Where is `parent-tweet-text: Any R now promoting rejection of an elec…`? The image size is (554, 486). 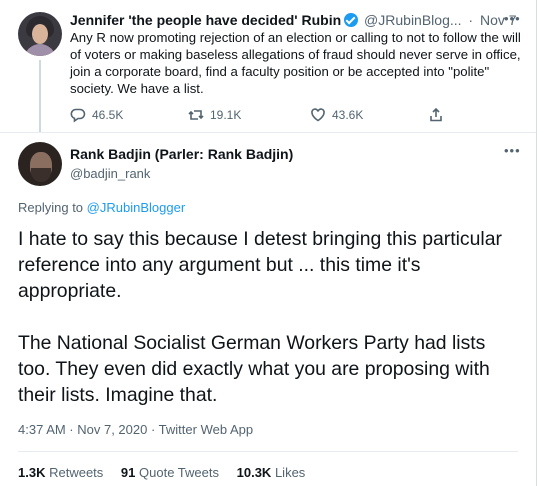
parent-tweet-text: Any R now promoting rejection of an elec… is located at coordinates (295, 63).